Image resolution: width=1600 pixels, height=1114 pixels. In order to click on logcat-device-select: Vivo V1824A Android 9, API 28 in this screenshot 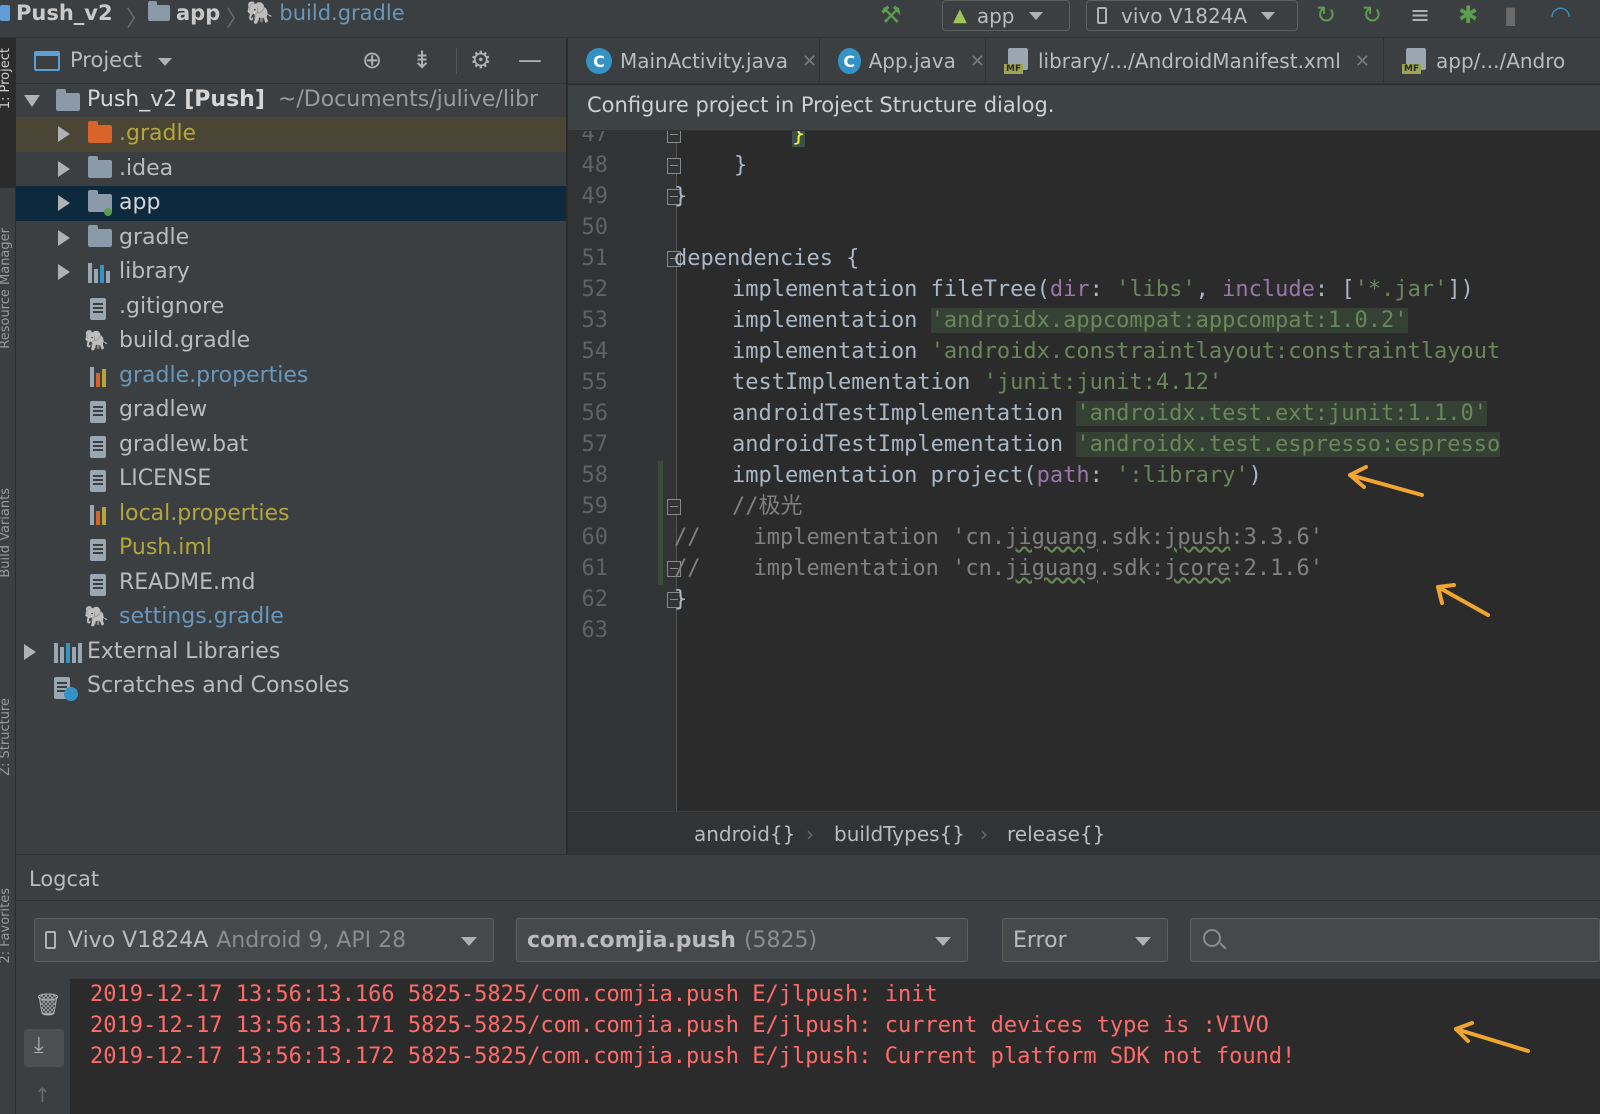, I will do `click(264, 940)`.